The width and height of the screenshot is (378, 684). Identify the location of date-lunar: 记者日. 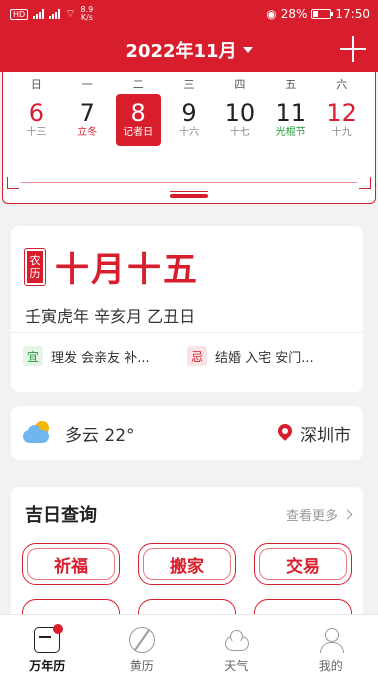
(138, 132).